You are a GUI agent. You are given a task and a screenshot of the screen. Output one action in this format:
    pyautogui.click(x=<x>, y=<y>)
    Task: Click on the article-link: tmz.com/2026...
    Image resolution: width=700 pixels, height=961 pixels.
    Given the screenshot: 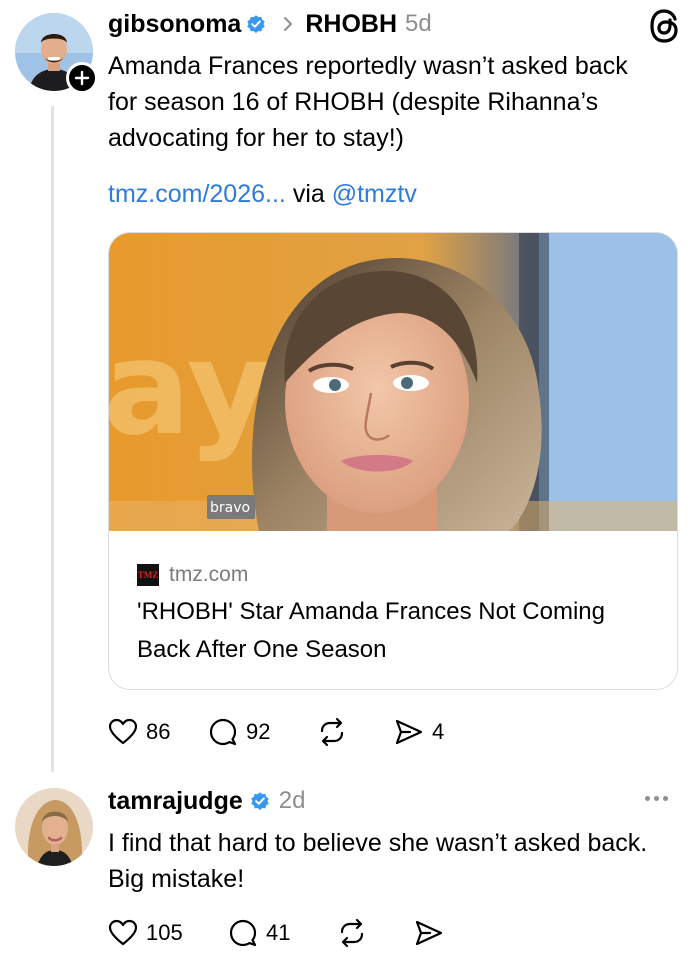 What is the action you would take?
    pyautogui.click(x=197, y=194)
    